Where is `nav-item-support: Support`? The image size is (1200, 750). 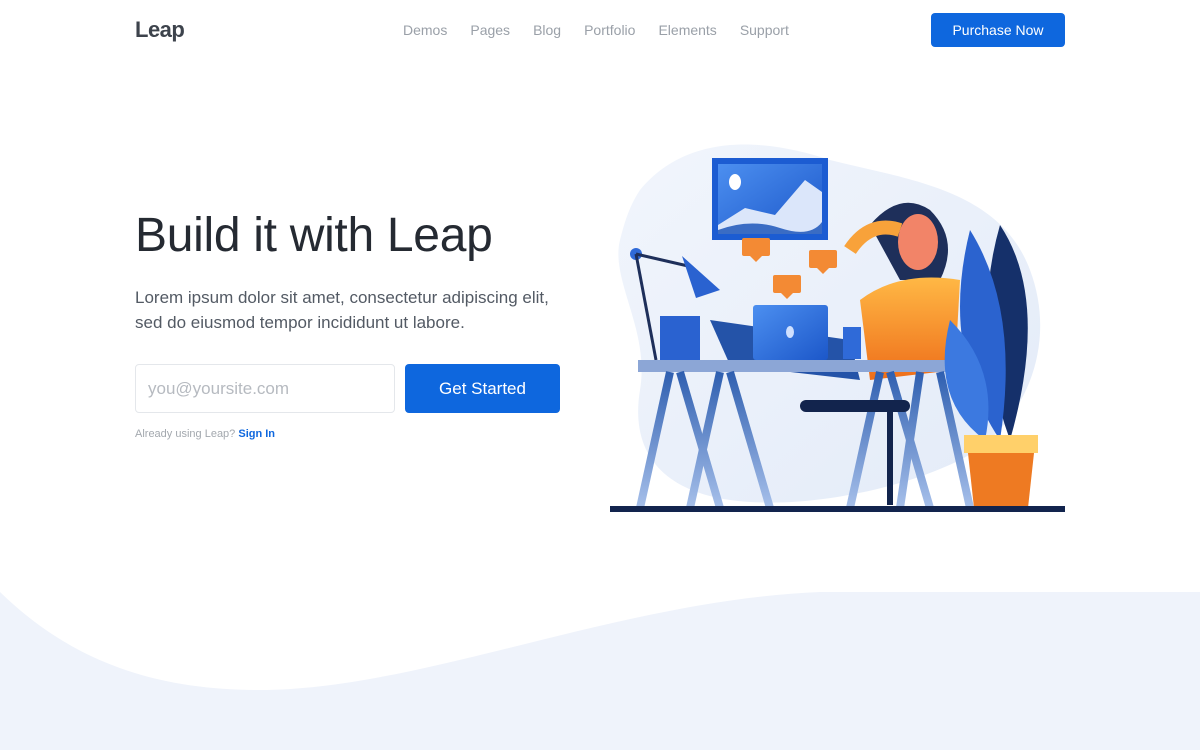 nav-item-support: Support is located at coordinates (764, 30).